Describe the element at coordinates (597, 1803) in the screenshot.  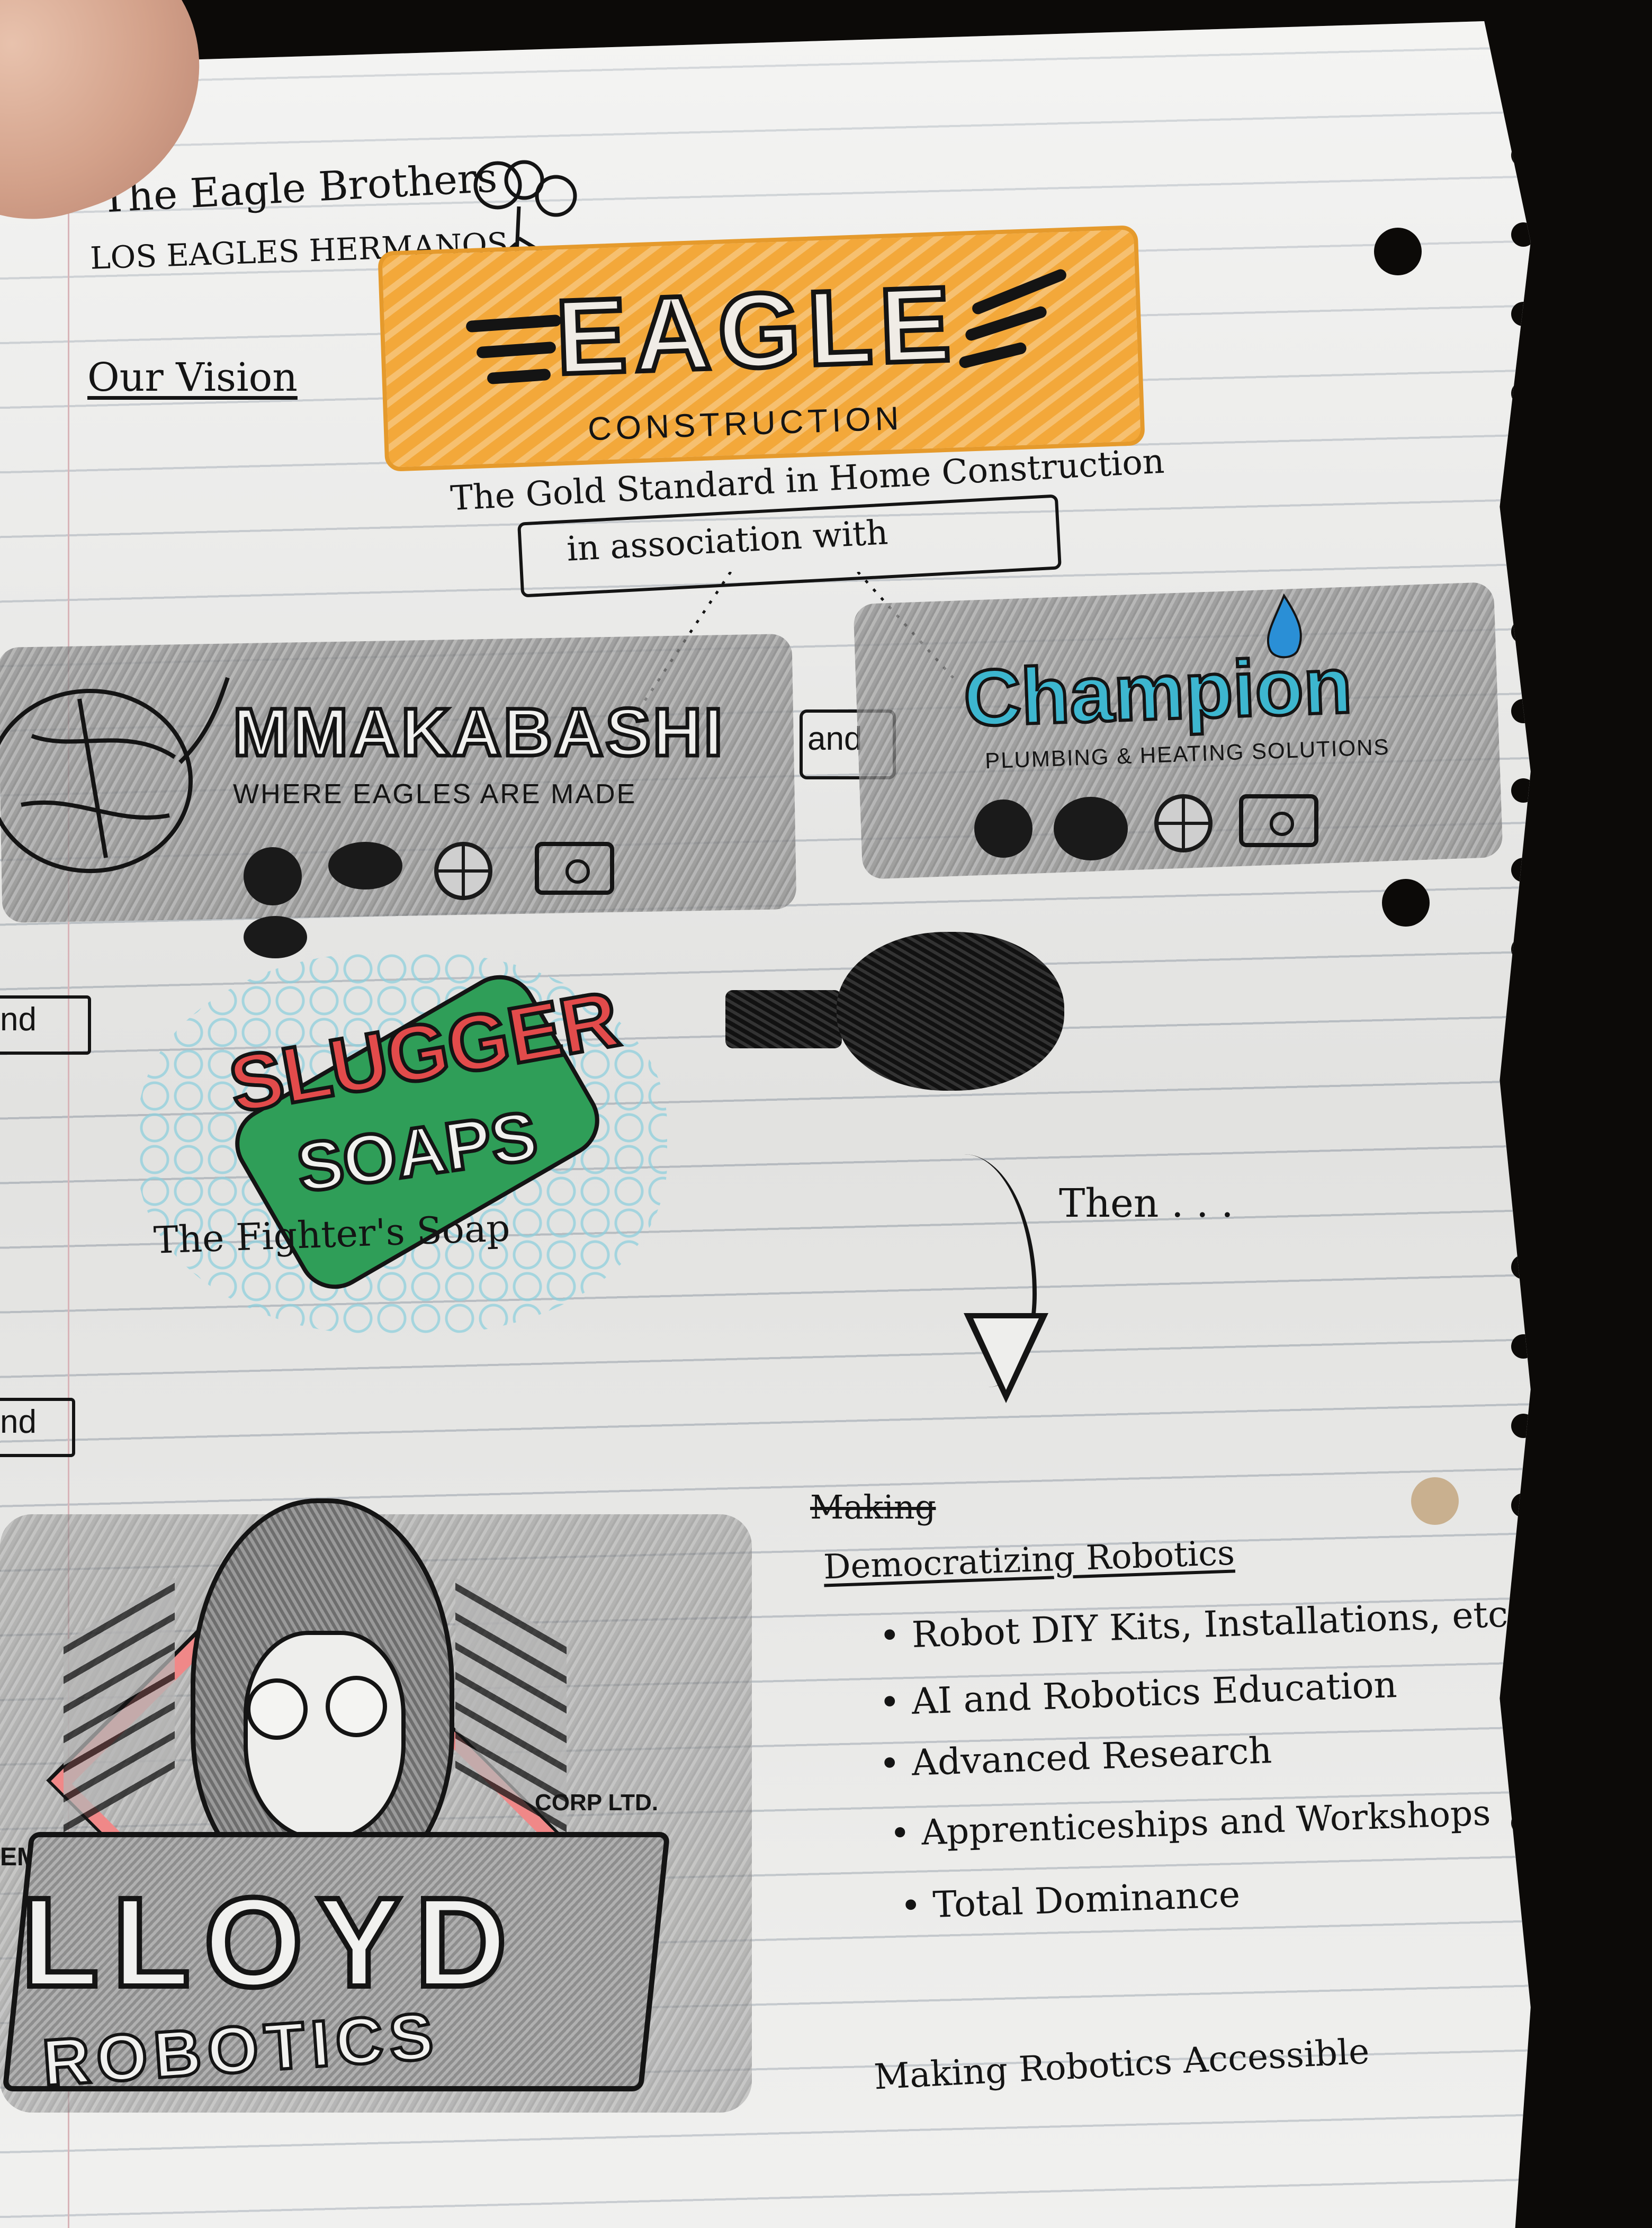
I see `corp-label: CORP LTD.` at that location.